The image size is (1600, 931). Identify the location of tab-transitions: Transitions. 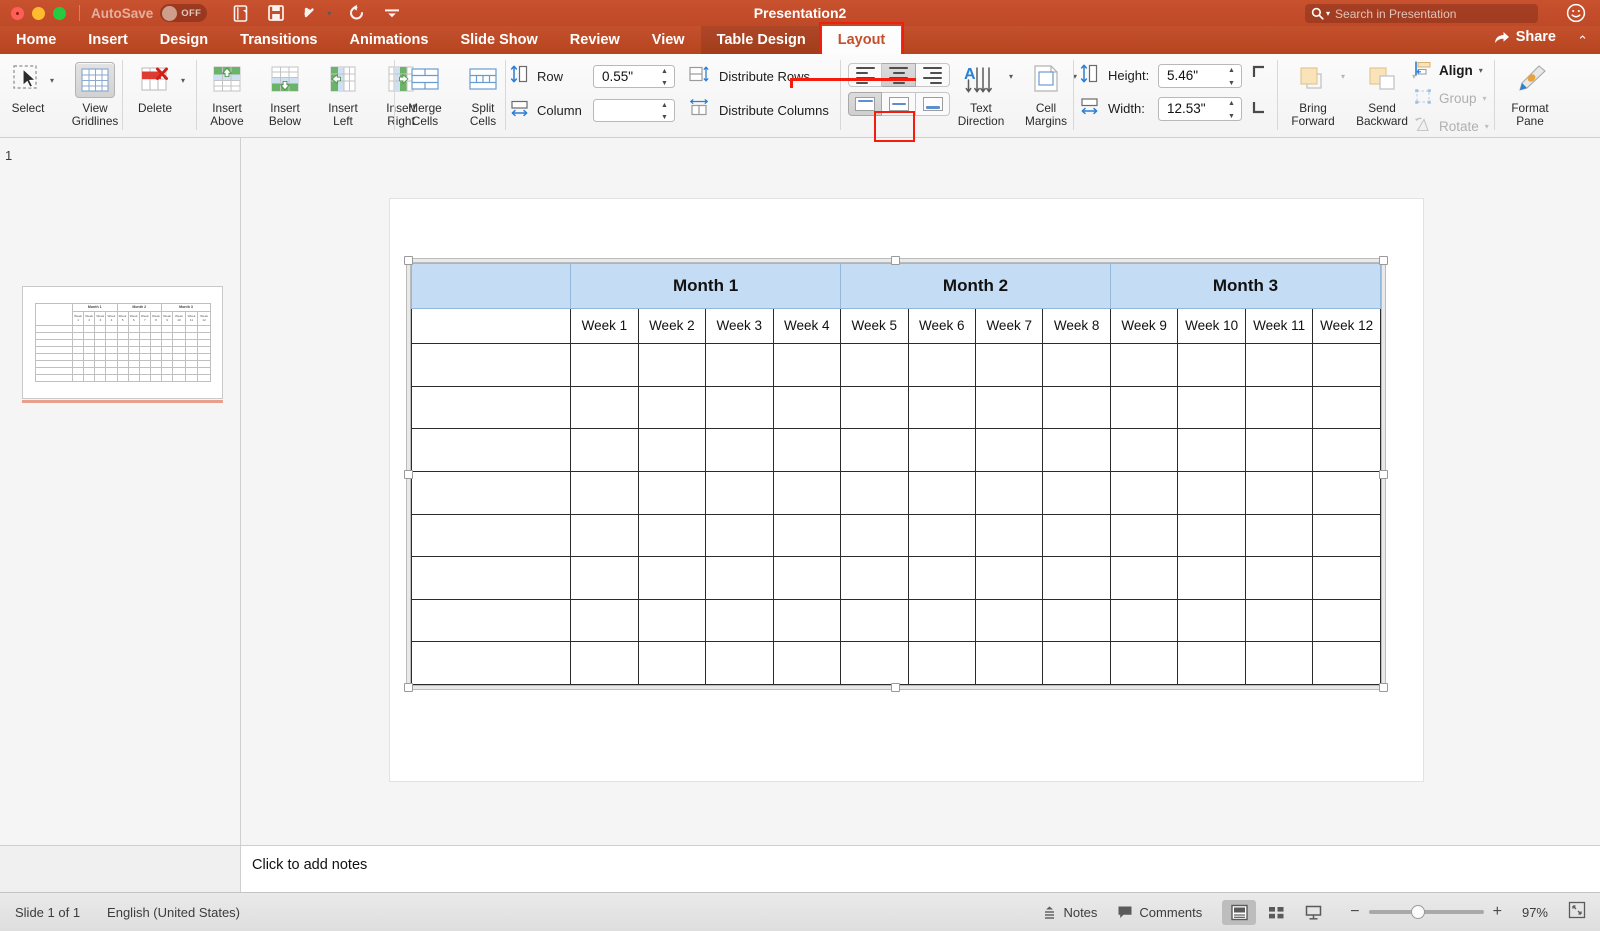
(278, 40).